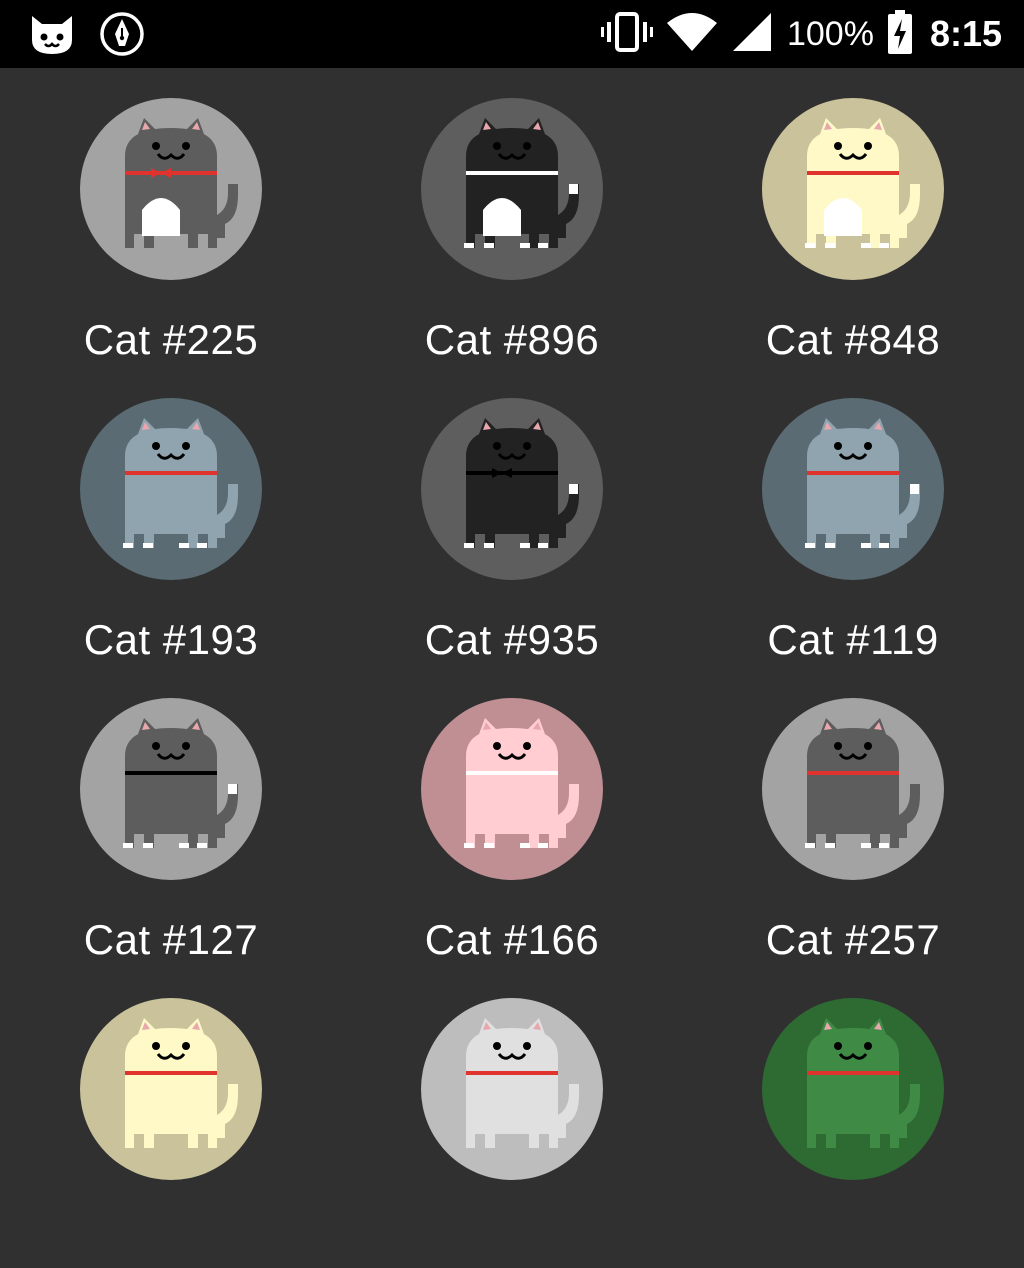 Image resolution: width=1024 pixels, height=1268 pixels. I want to click on battery-percent: 100%, so click(830, 33).